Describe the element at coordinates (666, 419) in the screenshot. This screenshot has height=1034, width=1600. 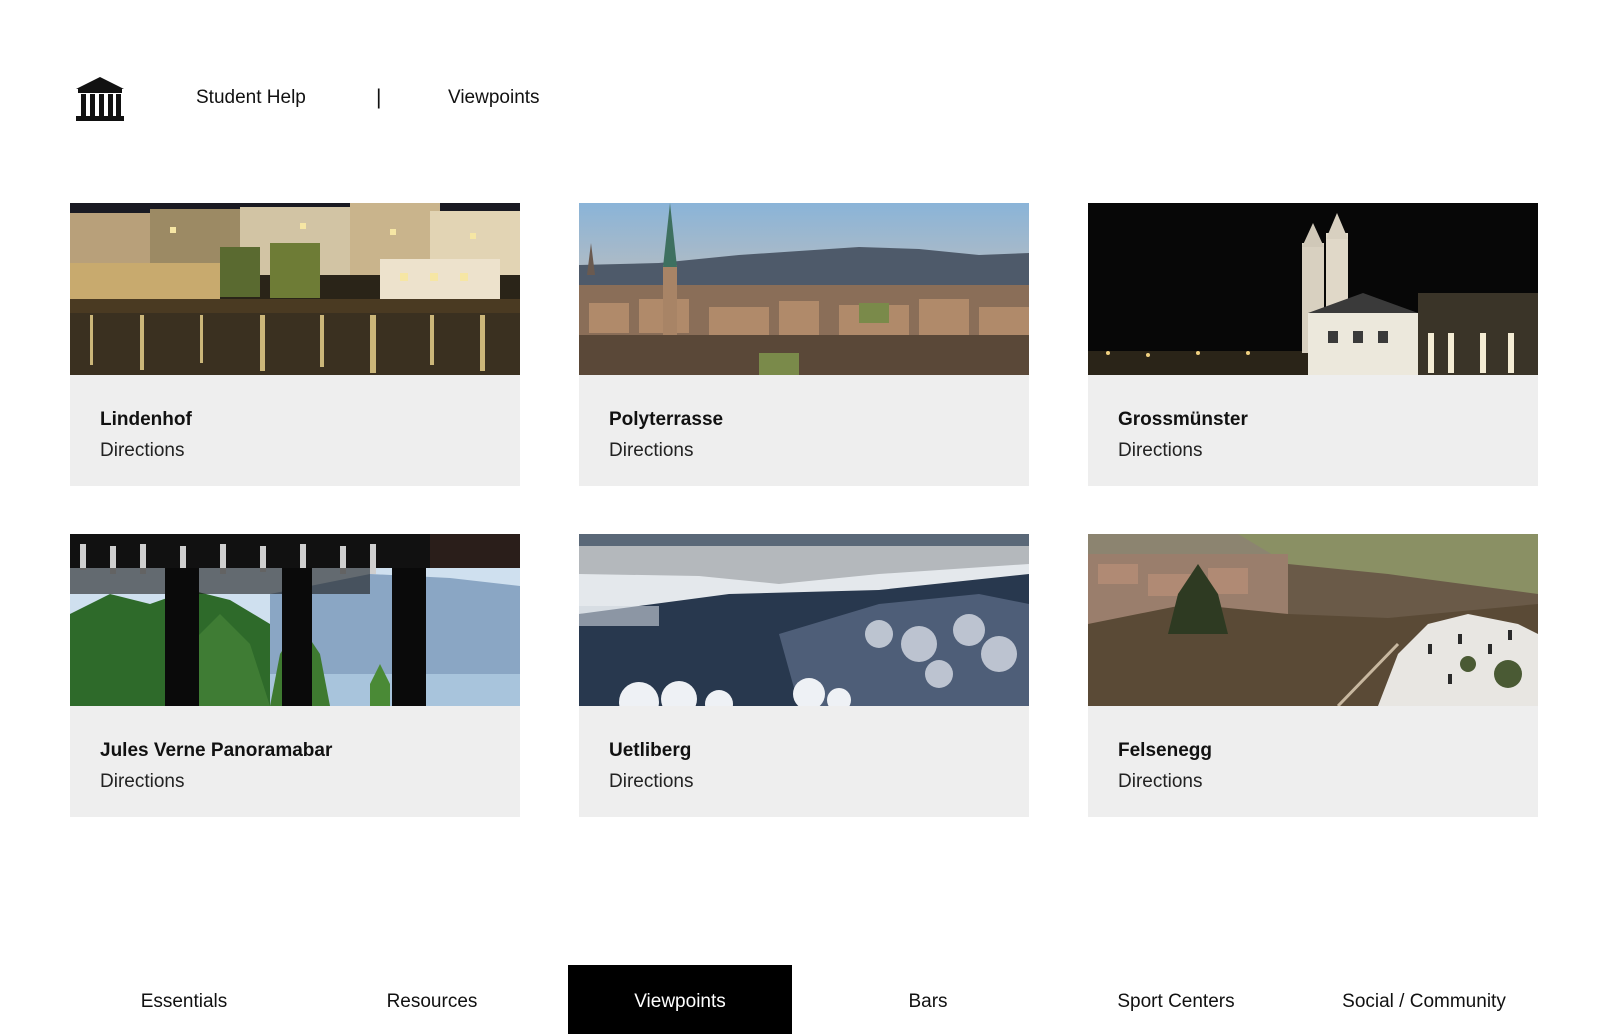
I see `viewpoint-title: Polyterrasse` at that location.